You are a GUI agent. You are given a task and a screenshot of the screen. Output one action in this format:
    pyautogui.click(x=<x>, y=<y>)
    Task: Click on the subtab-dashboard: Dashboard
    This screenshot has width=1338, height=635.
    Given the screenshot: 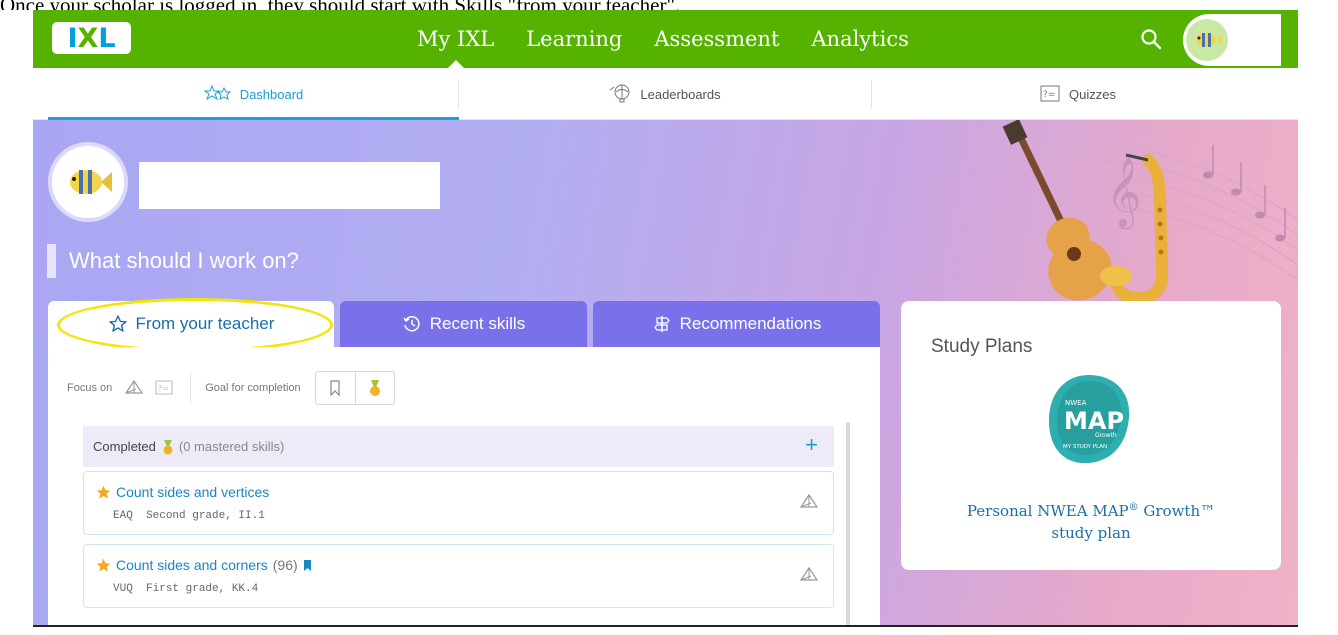 What is the action you would take?
    pyautogui.click(x=253, y=94)
    